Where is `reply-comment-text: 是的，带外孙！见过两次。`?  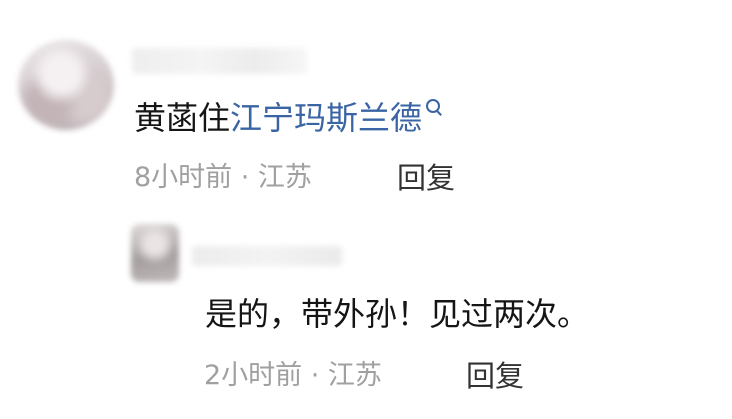
reply-comment-text: 是的，带外孙！见过两次。 is located at coordinates (397, 314).